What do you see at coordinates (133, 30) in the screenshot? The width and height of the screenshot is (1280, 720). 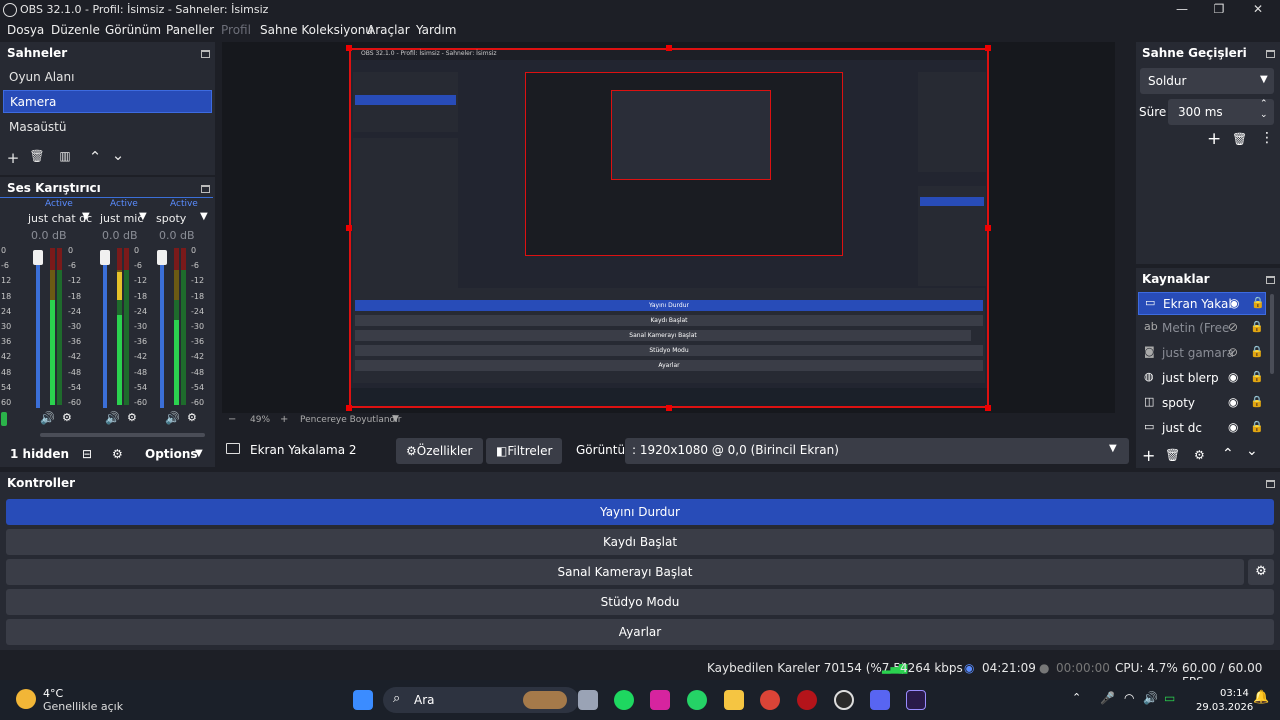 I see `menu-gorunum: Görünüm` at bounding box center [133, 30].